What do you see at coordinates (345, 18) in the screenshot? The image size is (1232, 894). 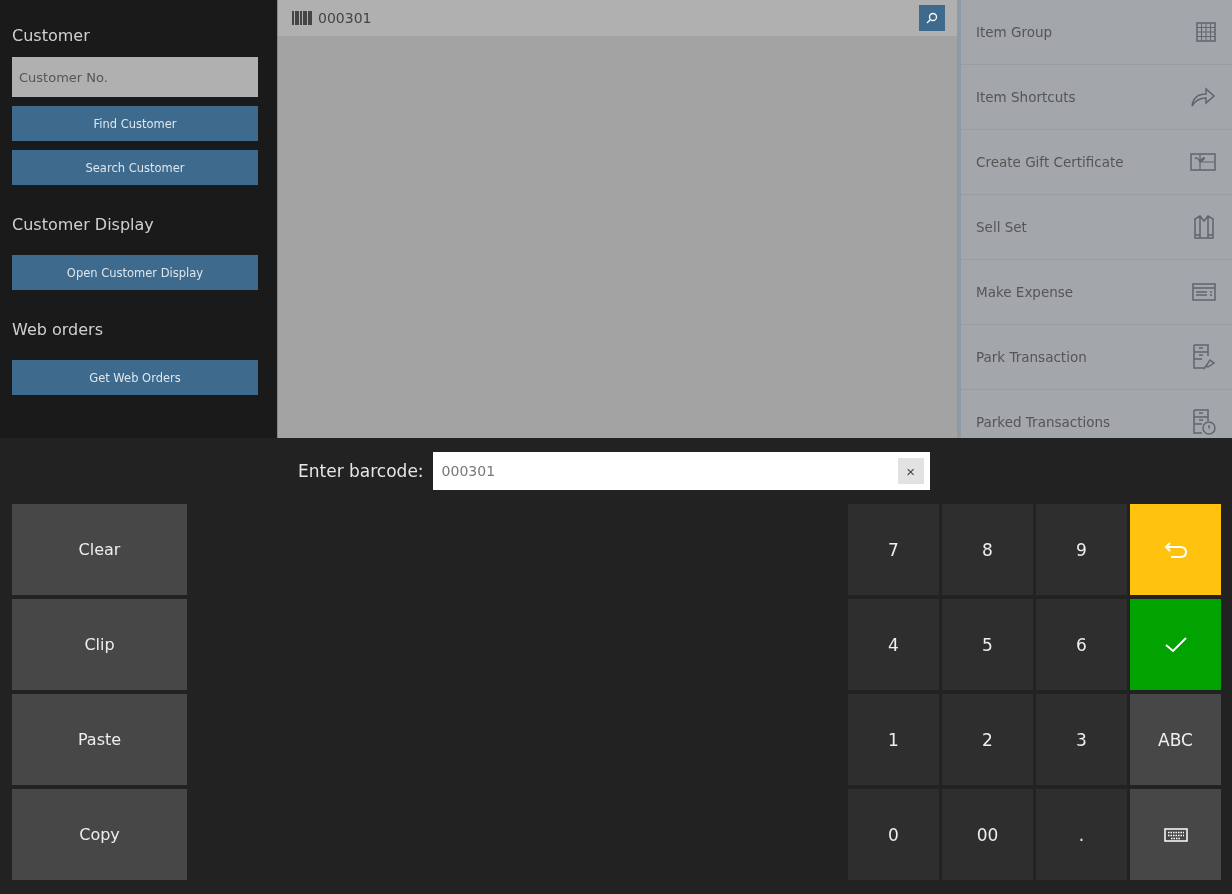 I see `scanned-code: 000301` at bounding box center [345, 18].